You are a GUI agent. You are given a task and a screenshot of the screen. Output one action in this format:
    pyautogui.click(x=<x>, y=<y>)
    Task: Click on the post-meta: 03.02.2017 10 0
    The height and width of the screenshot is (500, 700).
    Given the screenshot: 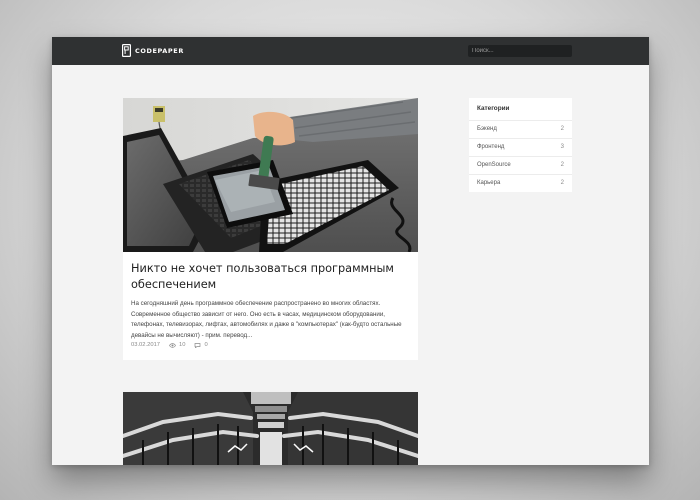 What is the action you would take?
    pyautogui.click(x=169, y=345)
    